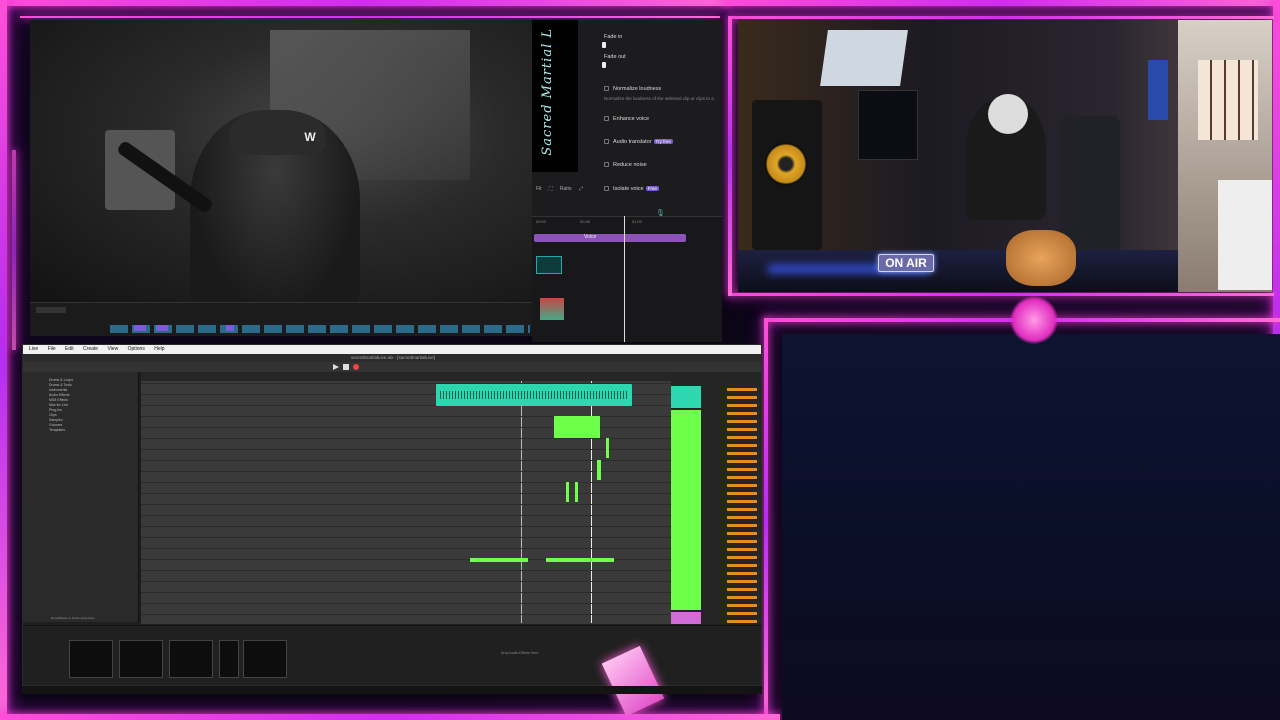 The width and height of the screenshot is (1280, 720). I want to click on frame-left-inner, so click(14, 250).